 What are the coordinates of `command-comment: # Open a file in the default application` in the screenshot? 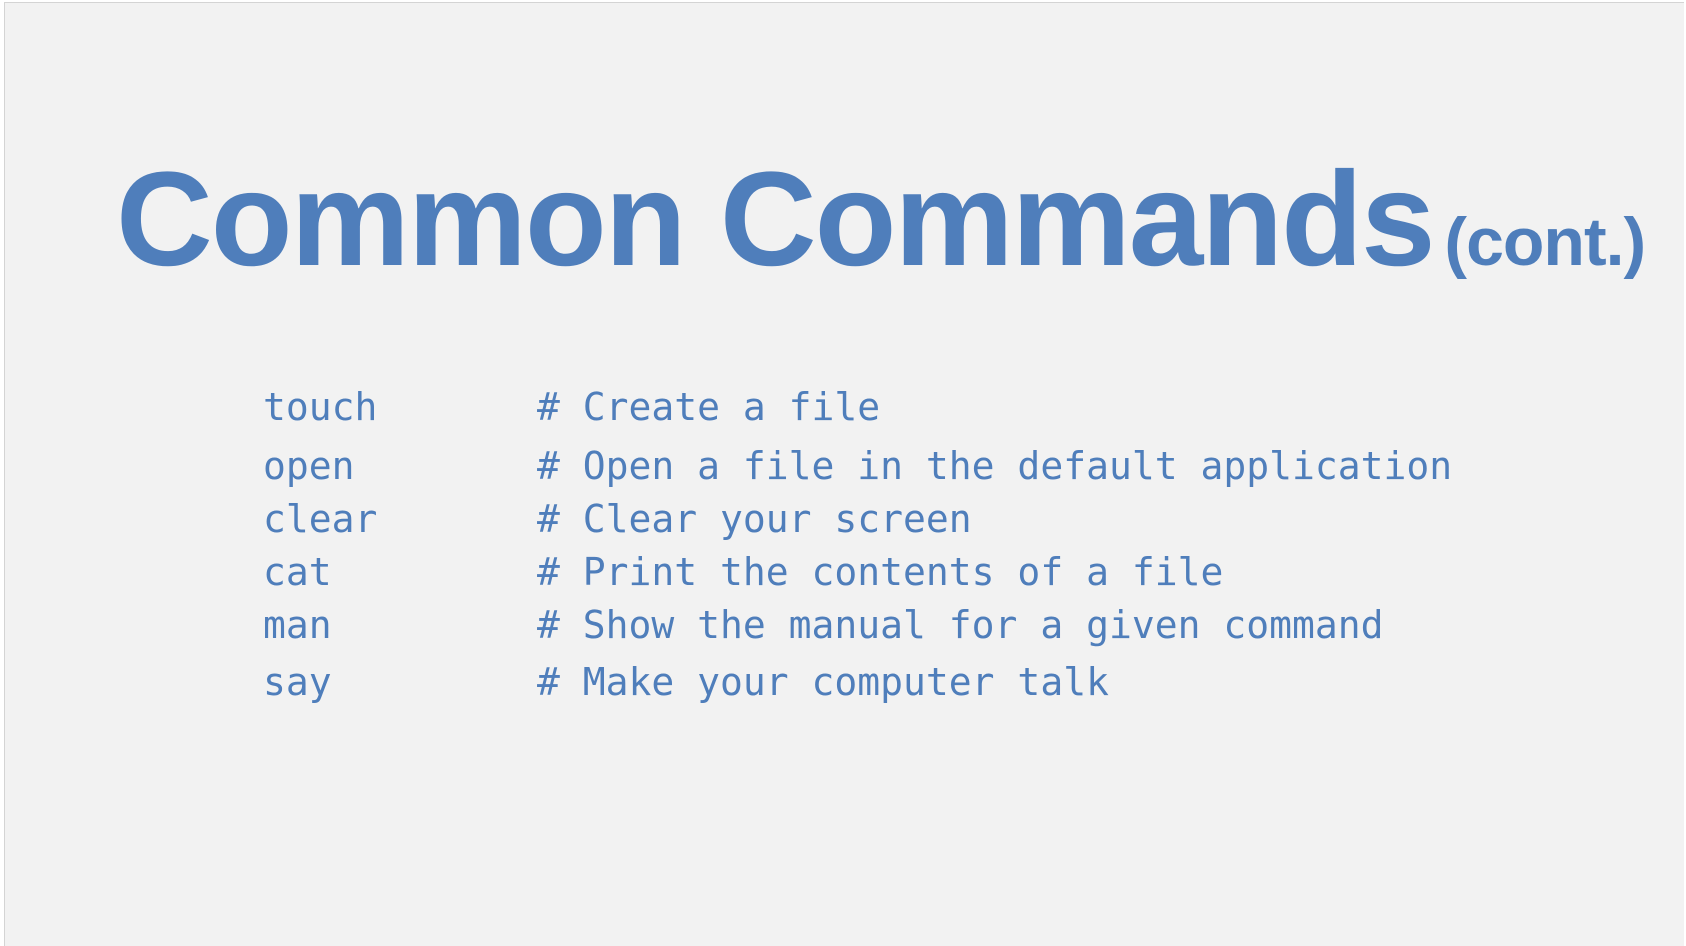 It's located at (995, 466).